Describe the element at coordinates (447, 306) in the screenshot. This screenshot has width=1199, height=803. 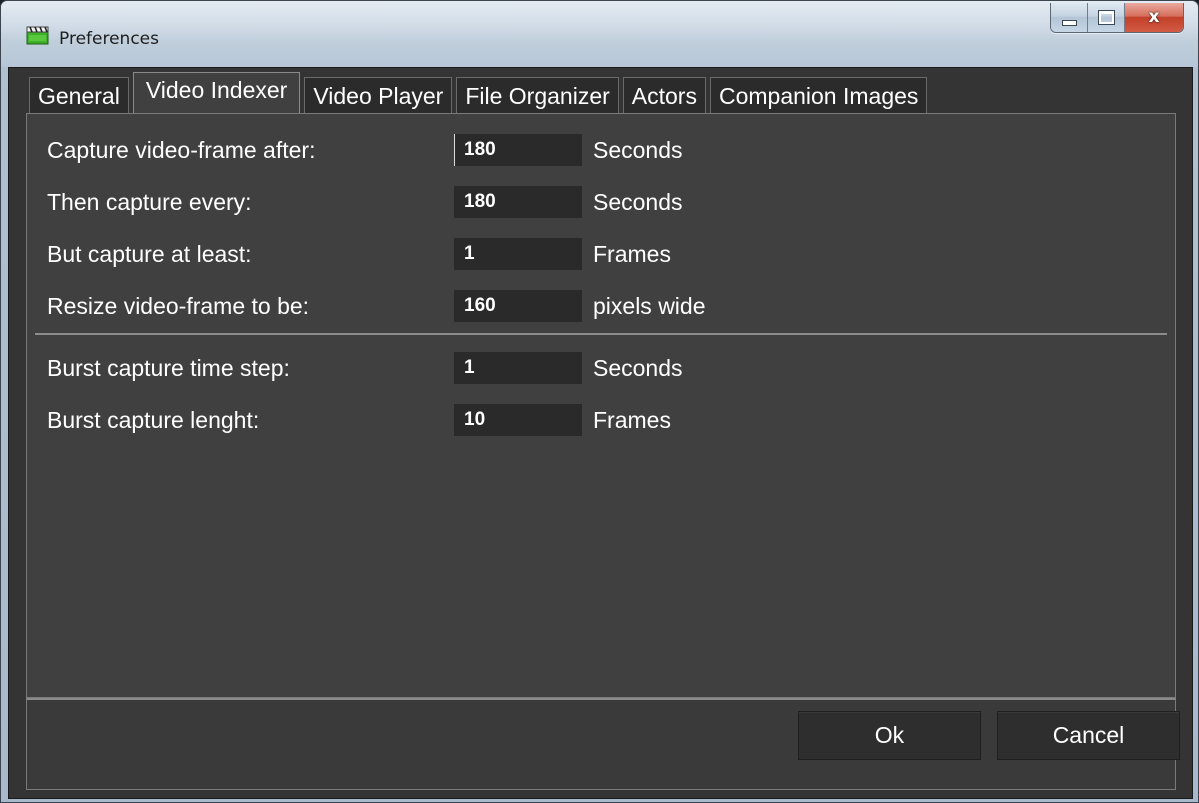
I see `resize-frame-row: Resize video-frame to be: pixels wide` at that location.